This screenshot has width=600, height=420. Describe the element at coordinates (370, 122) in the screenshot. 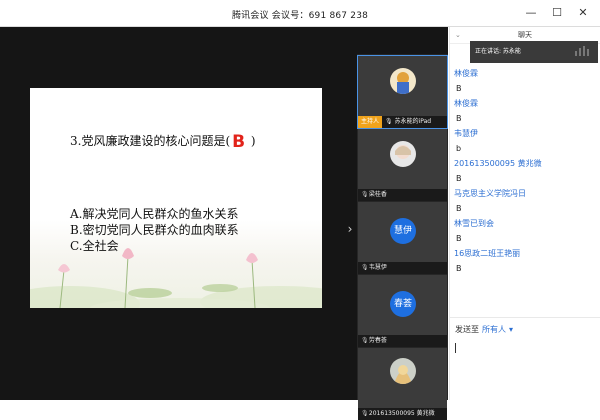

I see `host-badge: 主持人` at that location.